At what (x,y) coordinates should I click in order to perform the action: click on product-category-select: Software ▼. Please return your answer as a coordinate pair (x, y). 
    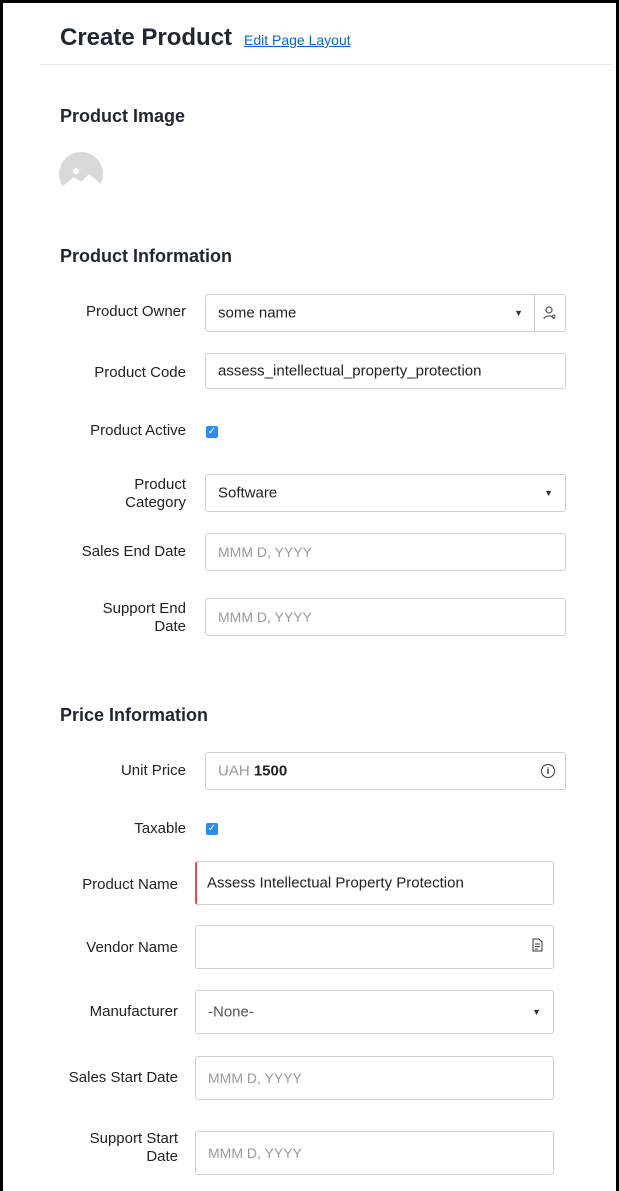
    Looking at the image, I should click on (385, 493).